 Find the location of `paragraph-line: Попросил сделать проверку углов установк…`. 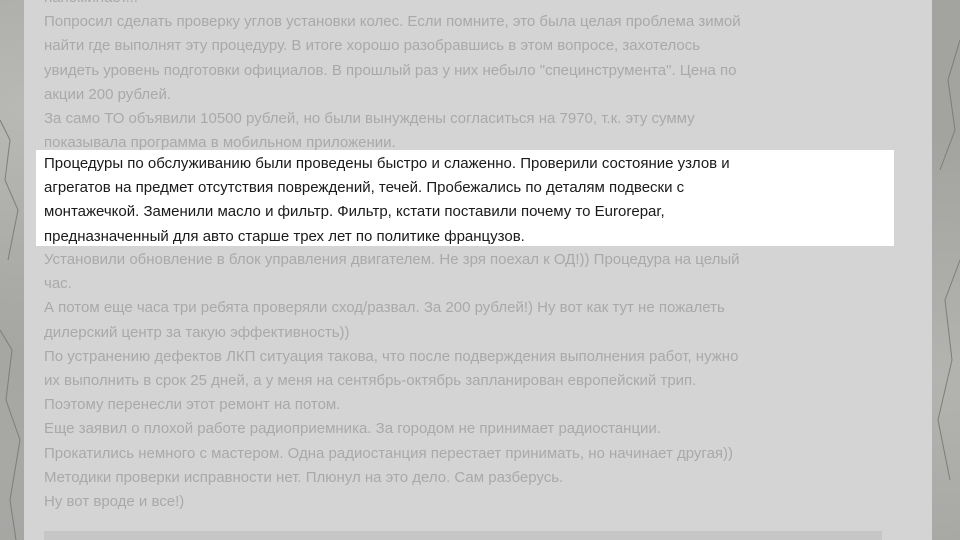

paragraph-line: Попросил сделать проверку углов установк… is located at coordinates (392, 22).